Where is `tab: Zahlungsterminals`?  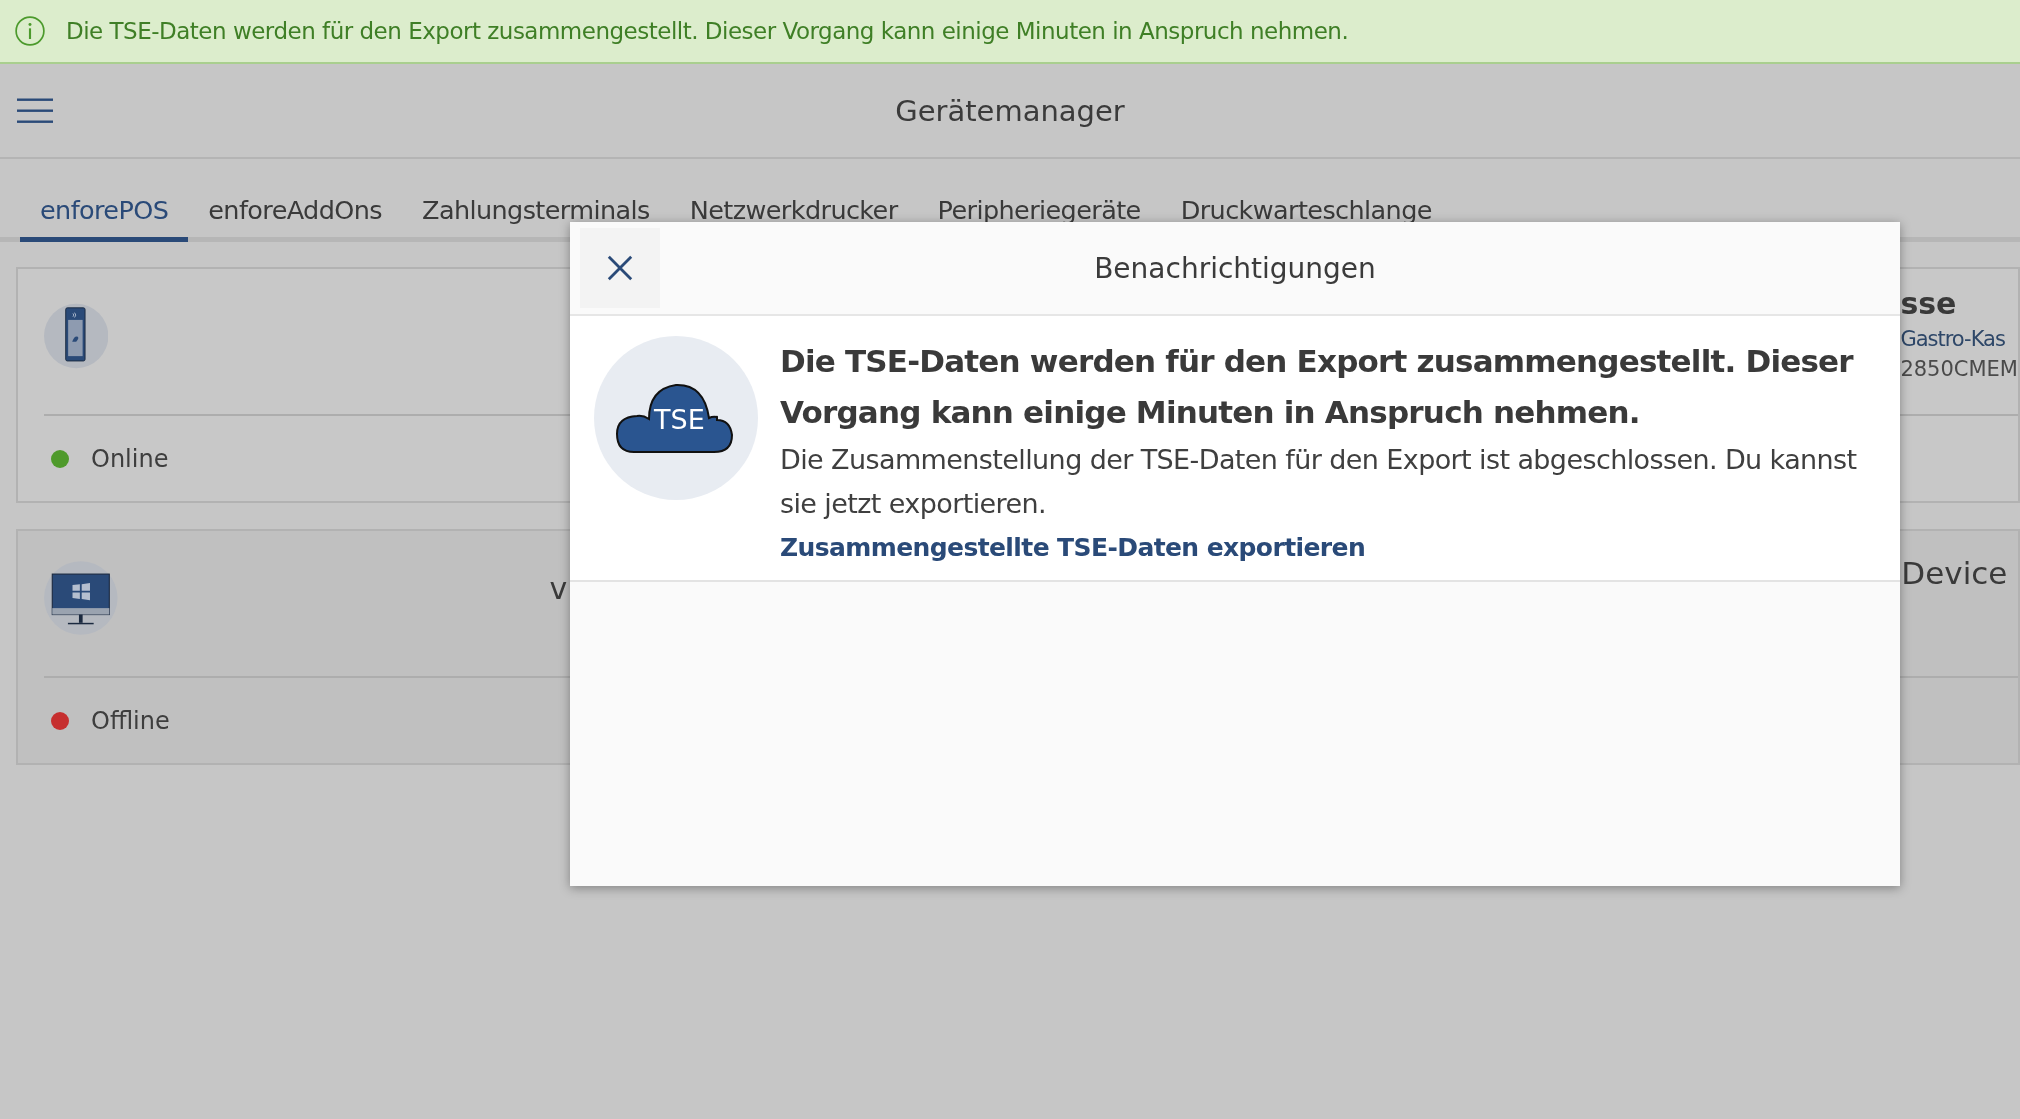
tab: Zahlungsterminals is located at coordinates (536, 218).